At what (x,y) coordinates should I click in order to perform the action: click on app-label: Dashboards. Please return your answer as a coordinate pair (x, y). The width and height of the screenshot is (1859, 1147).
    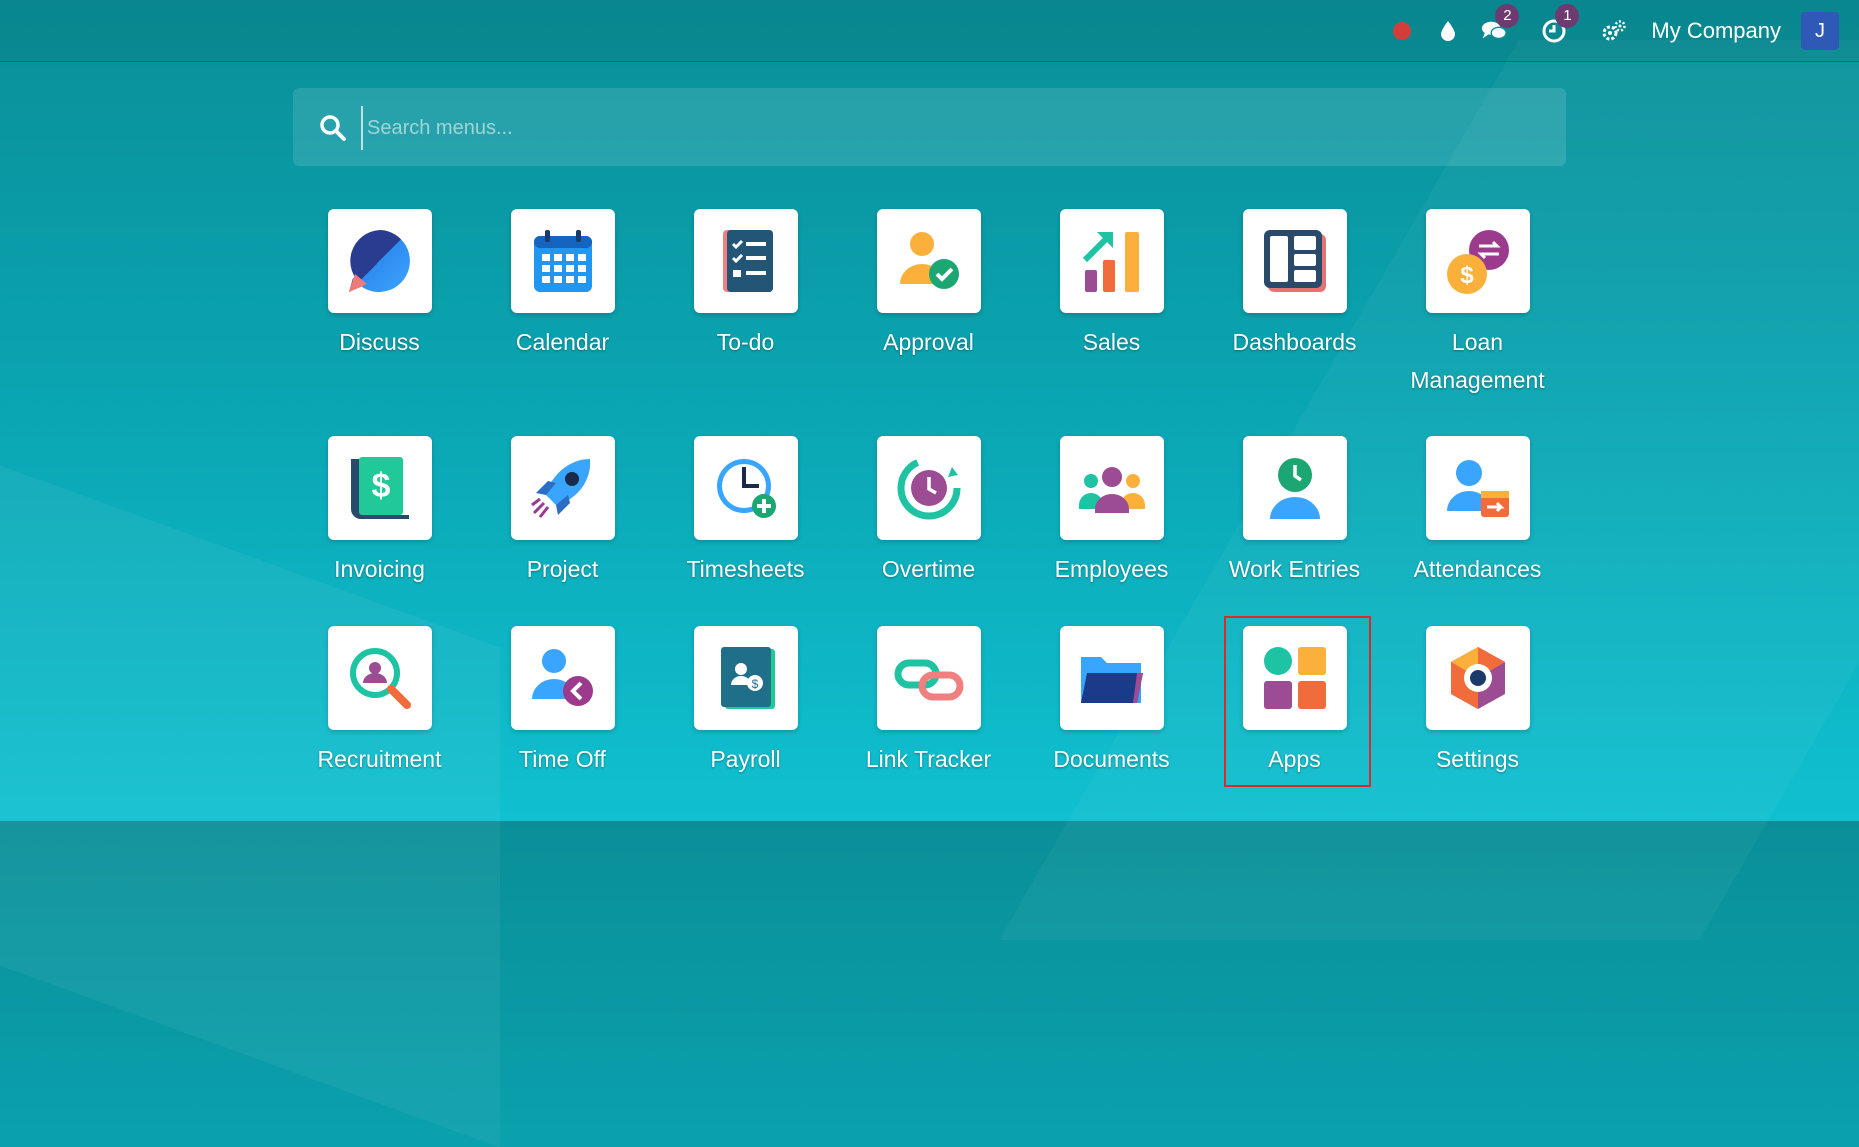
    Looking at the image, I should click on (1294, 342).